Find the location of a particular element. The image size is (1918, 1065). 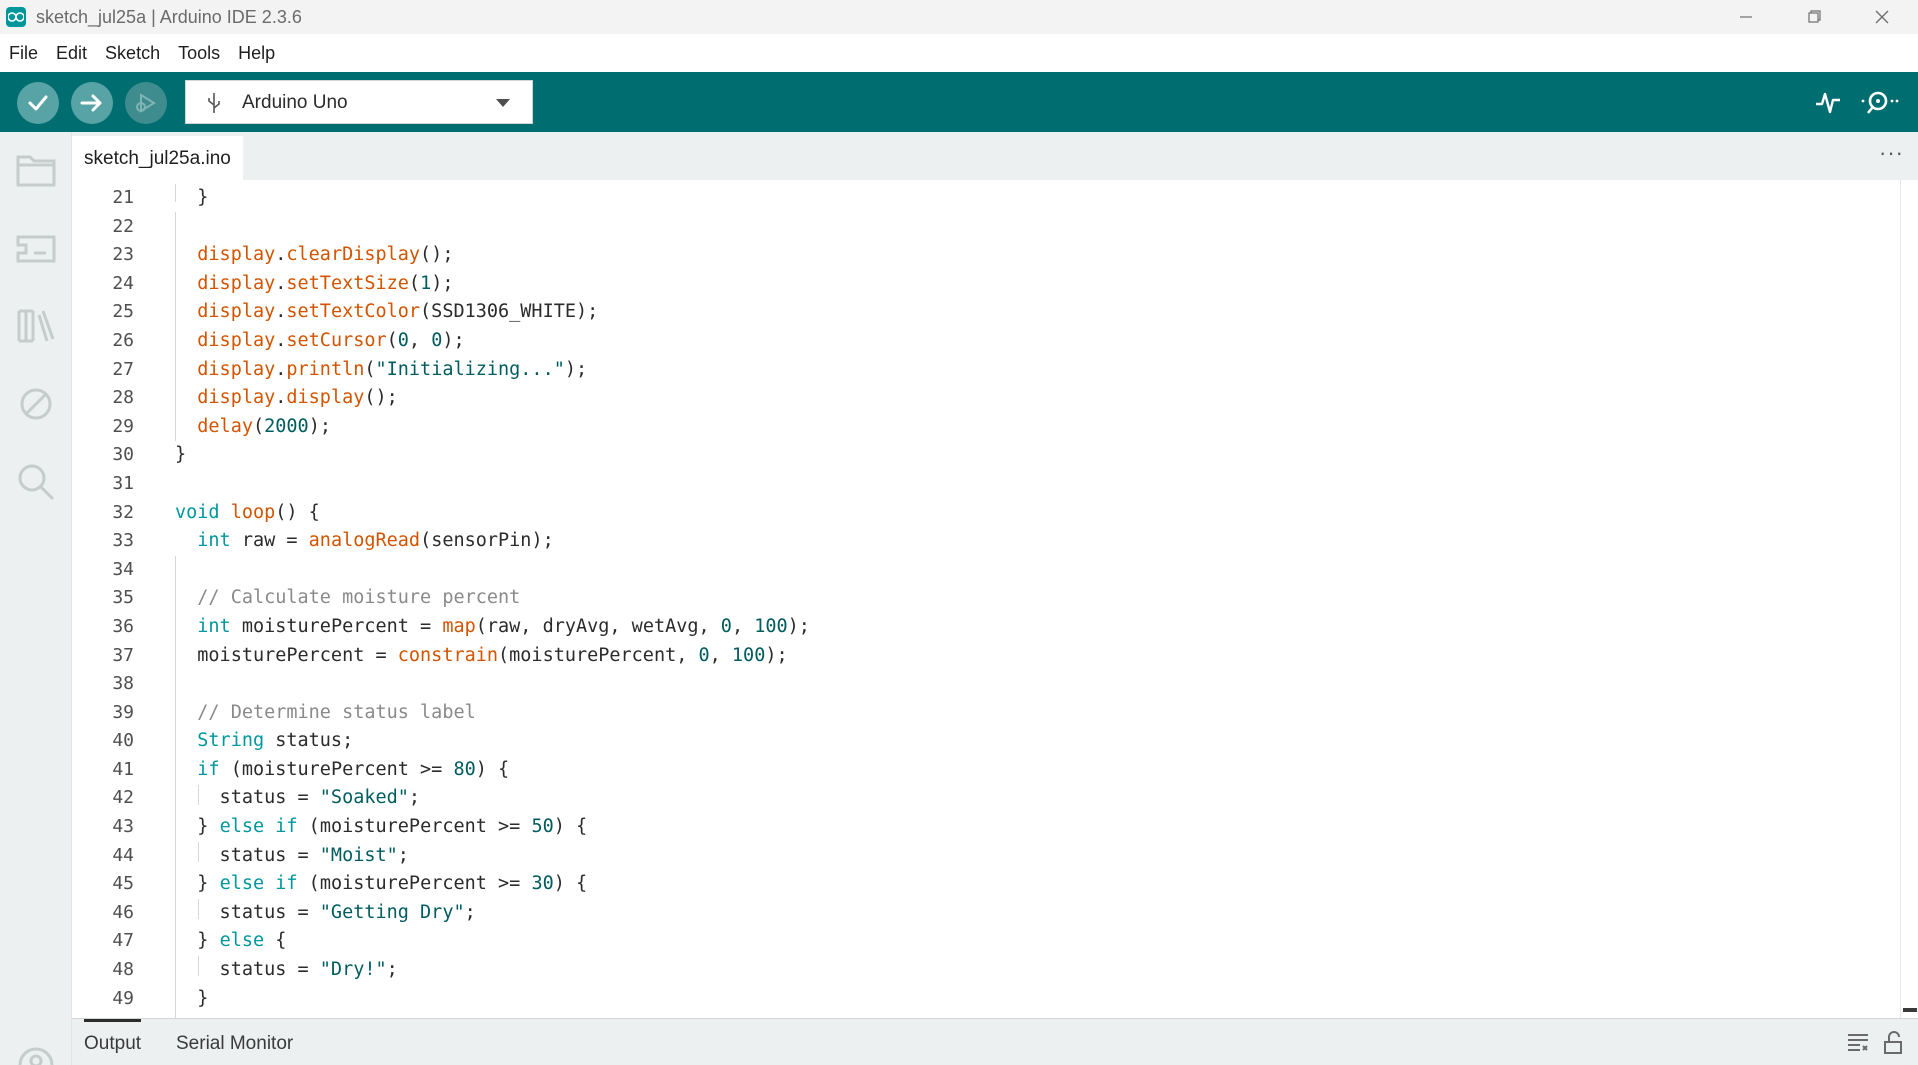

menu-file: File is located at coordinates (23, 53).